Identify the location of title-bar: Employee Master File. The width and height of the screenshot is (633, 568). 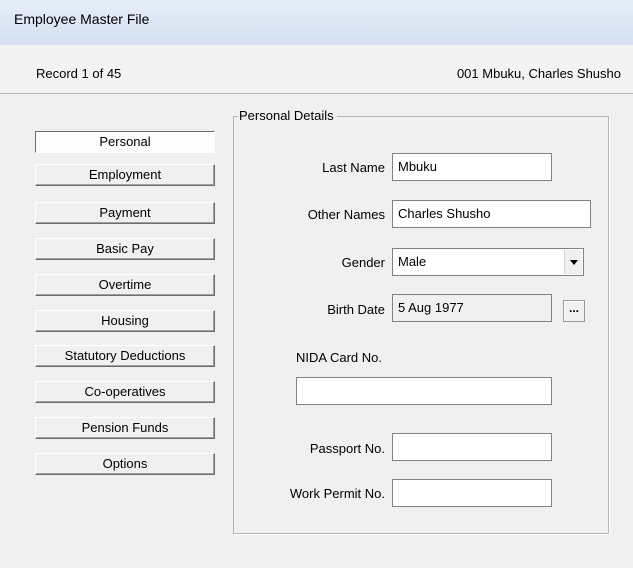
(316, 22).